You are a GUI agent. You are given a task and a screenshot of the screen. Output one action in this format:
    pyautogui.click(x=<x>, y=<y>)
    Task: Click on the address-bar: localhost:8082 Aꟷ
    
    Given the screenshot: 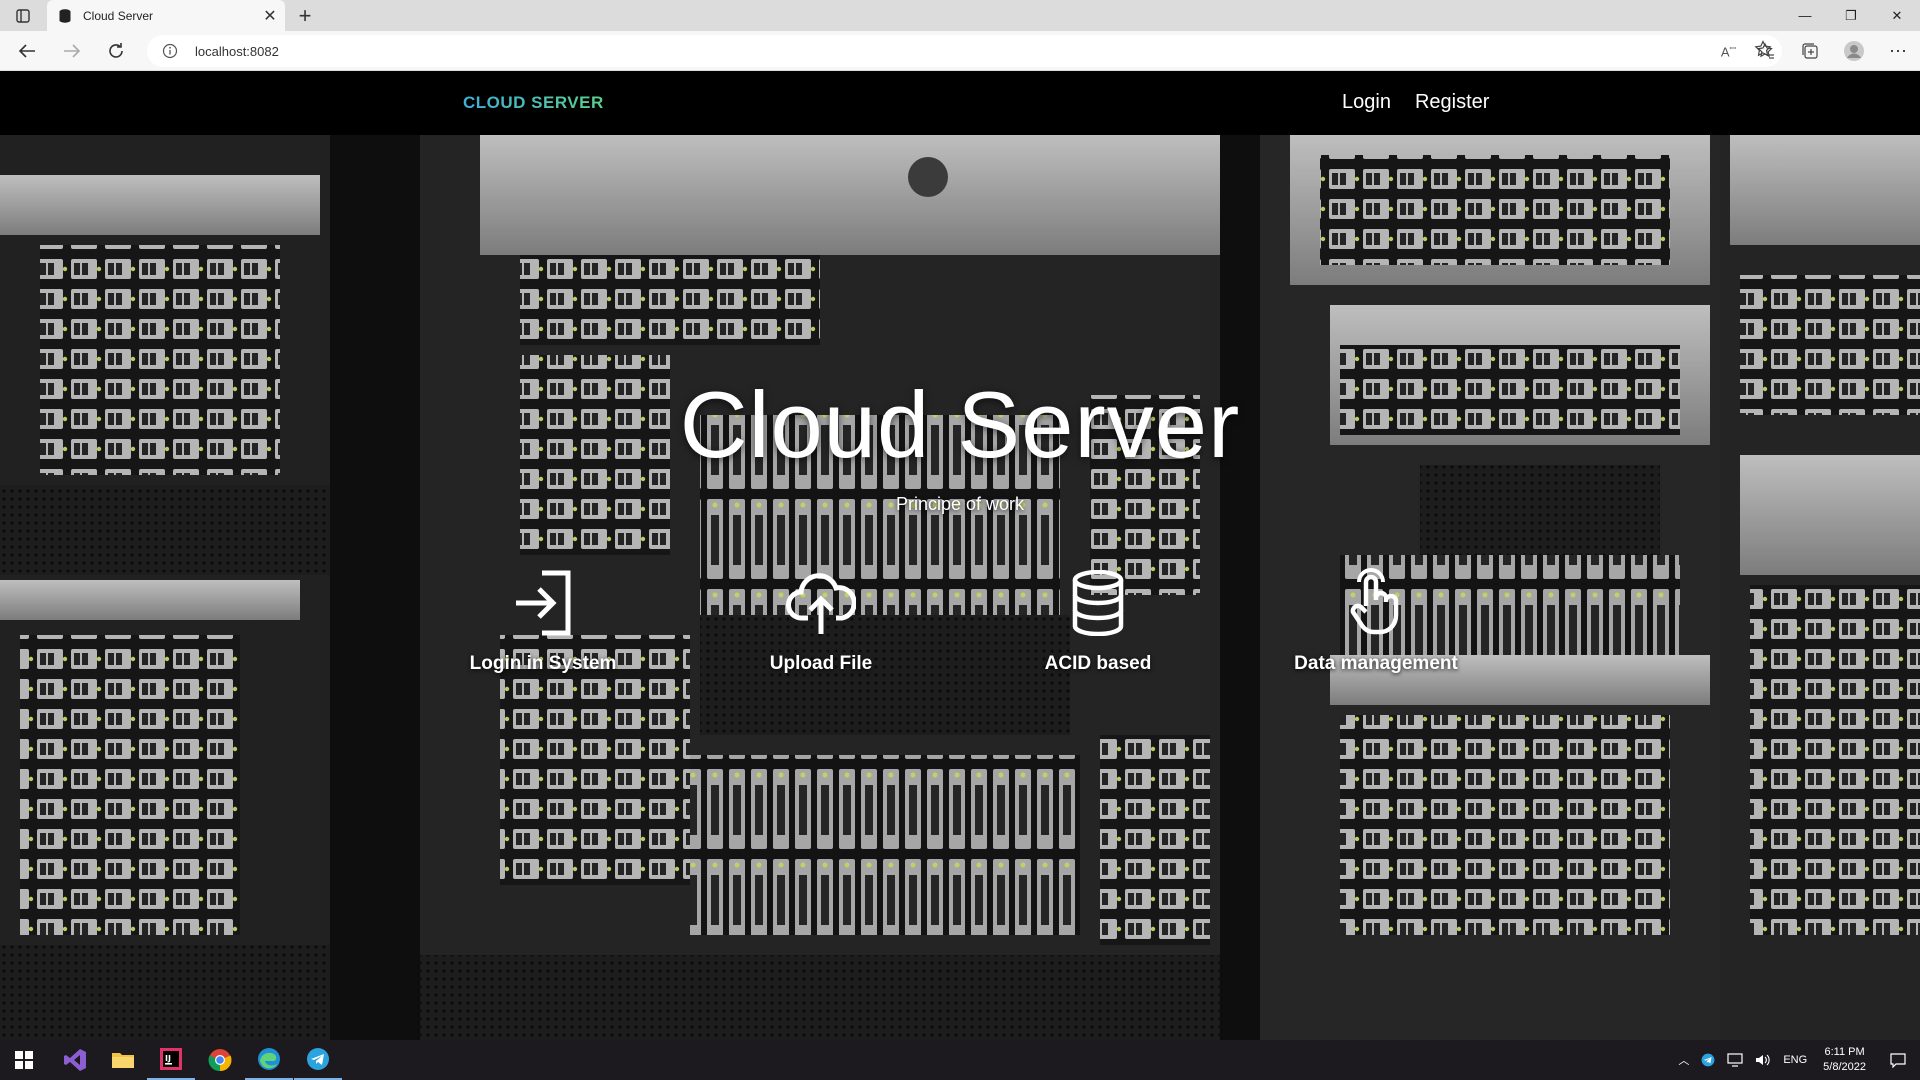 What is the action you would take?
    pyautogui.click(x=964, y=51)
    